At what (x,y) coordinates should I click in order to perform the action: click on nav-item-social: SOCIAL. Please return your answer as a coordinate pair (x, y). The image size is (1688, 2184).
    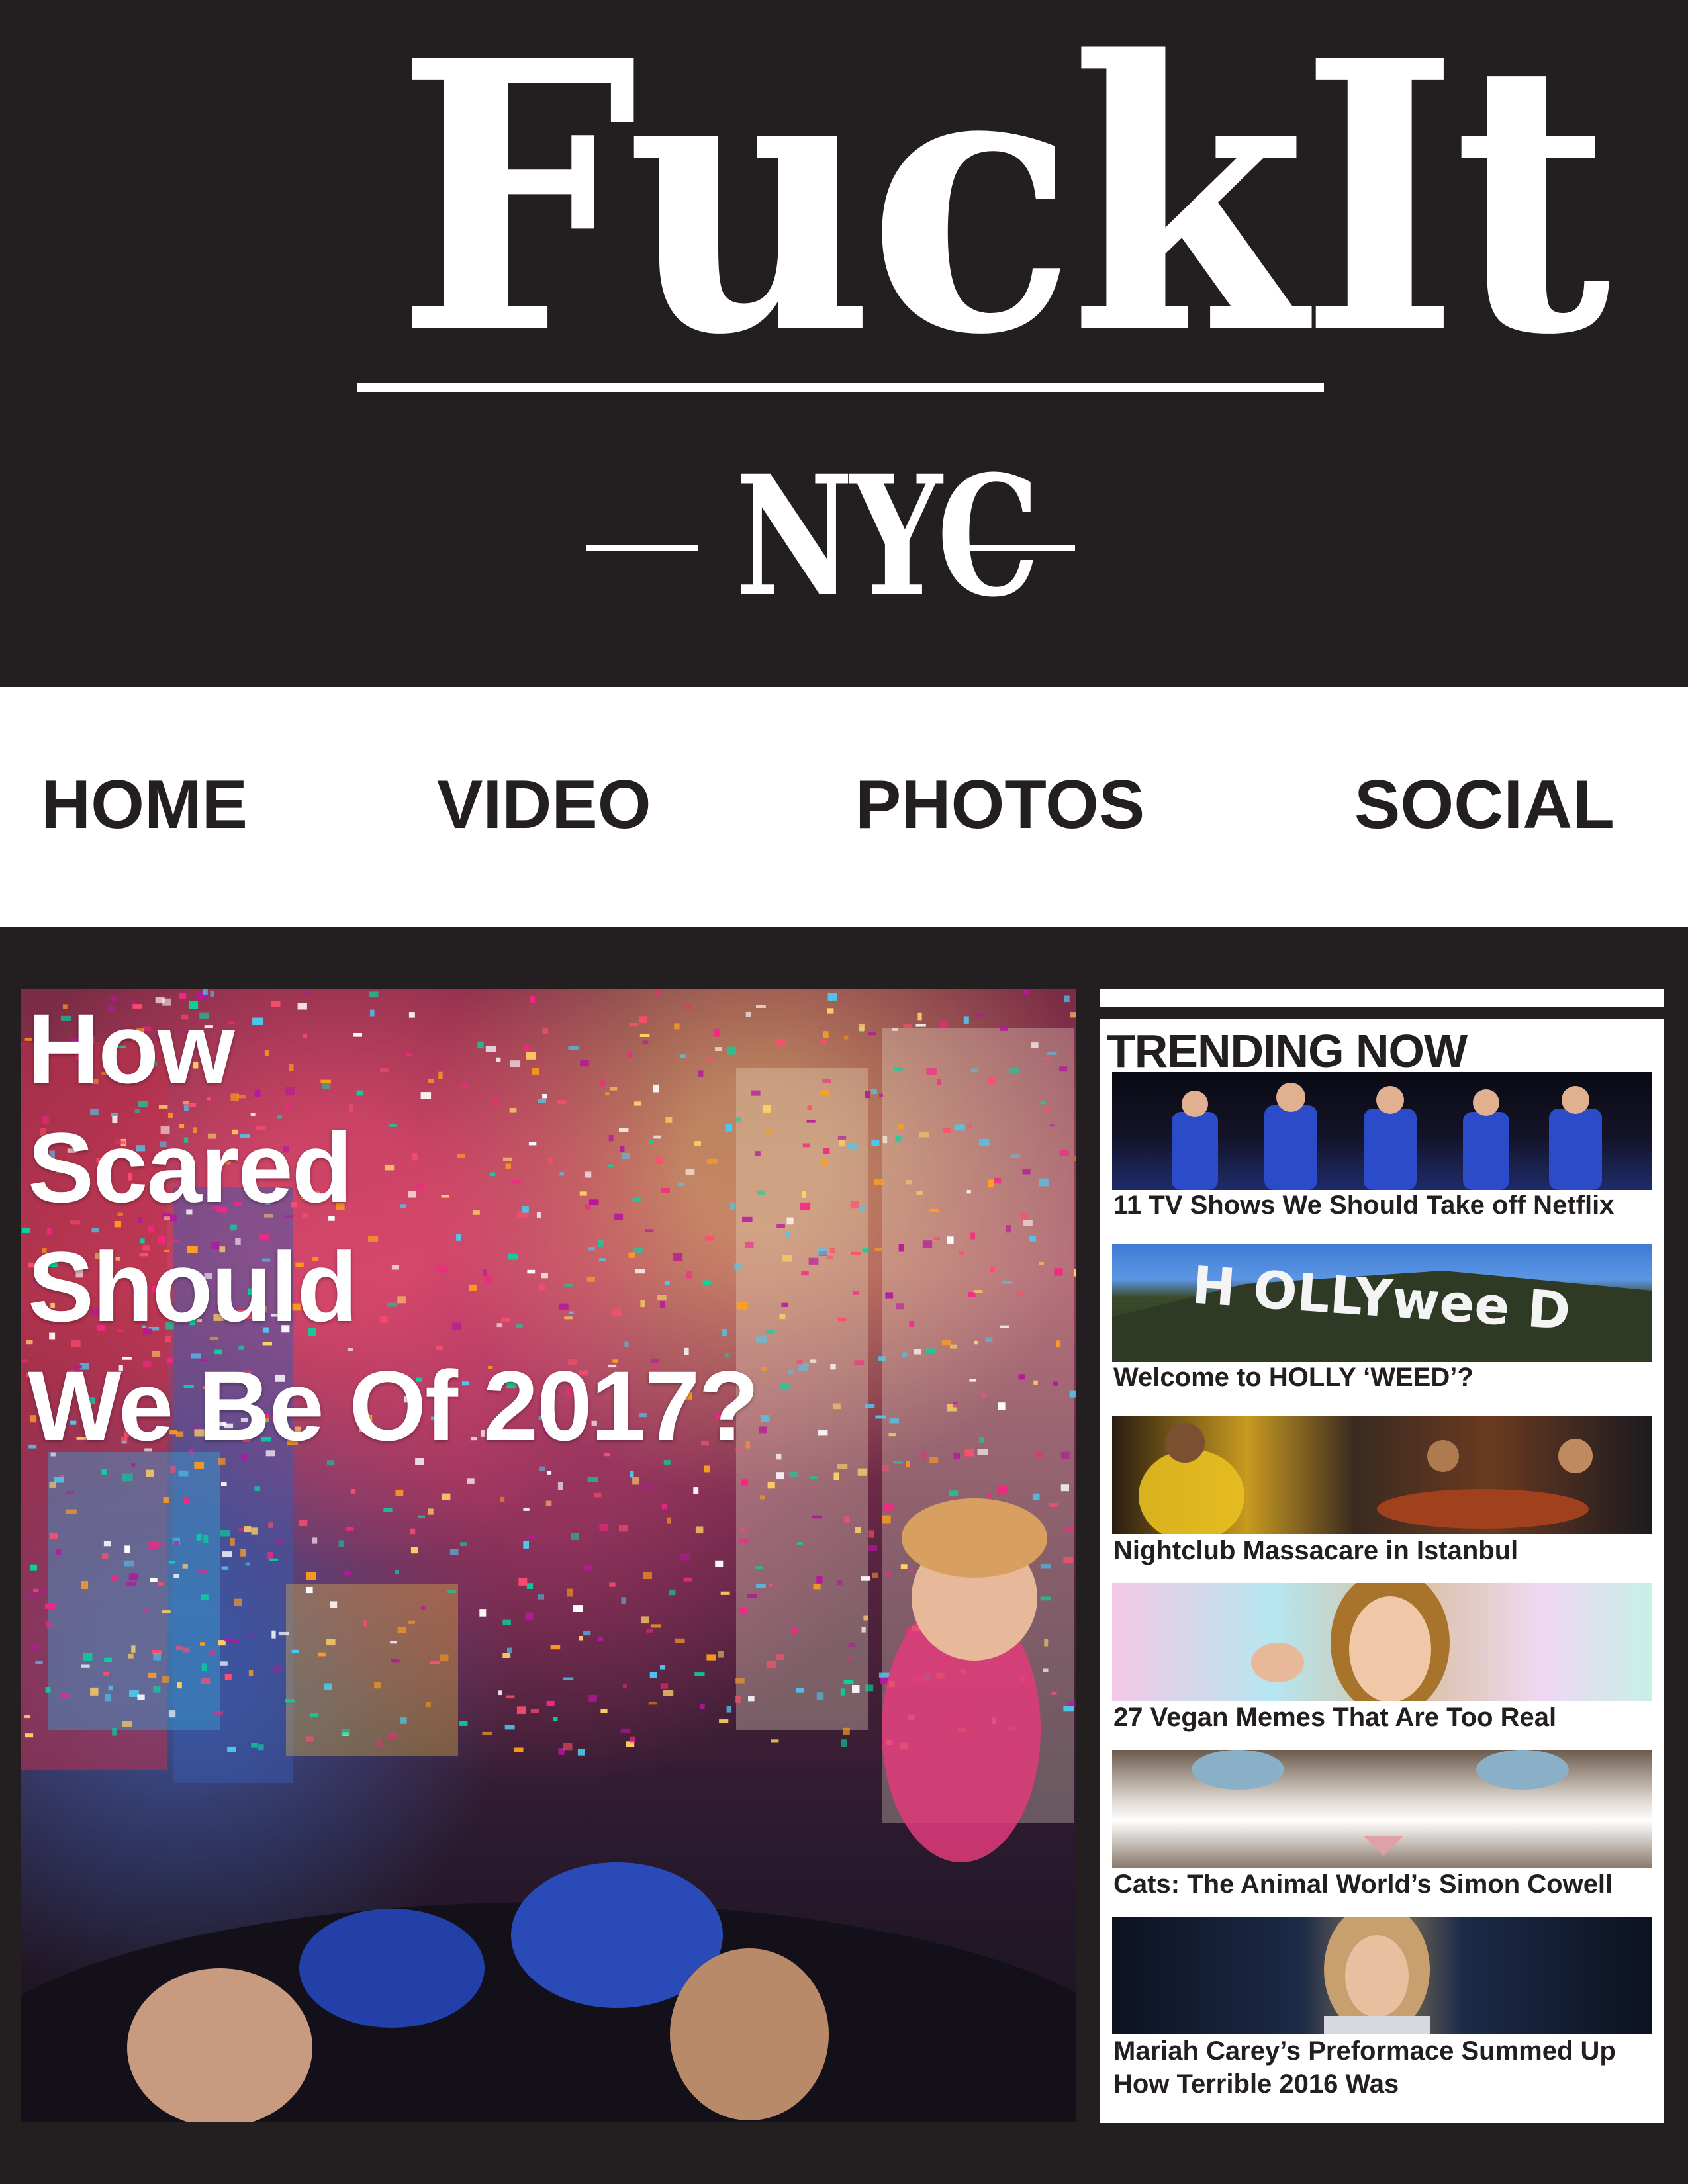
    Looking at the image, I should click on (1484, 805).